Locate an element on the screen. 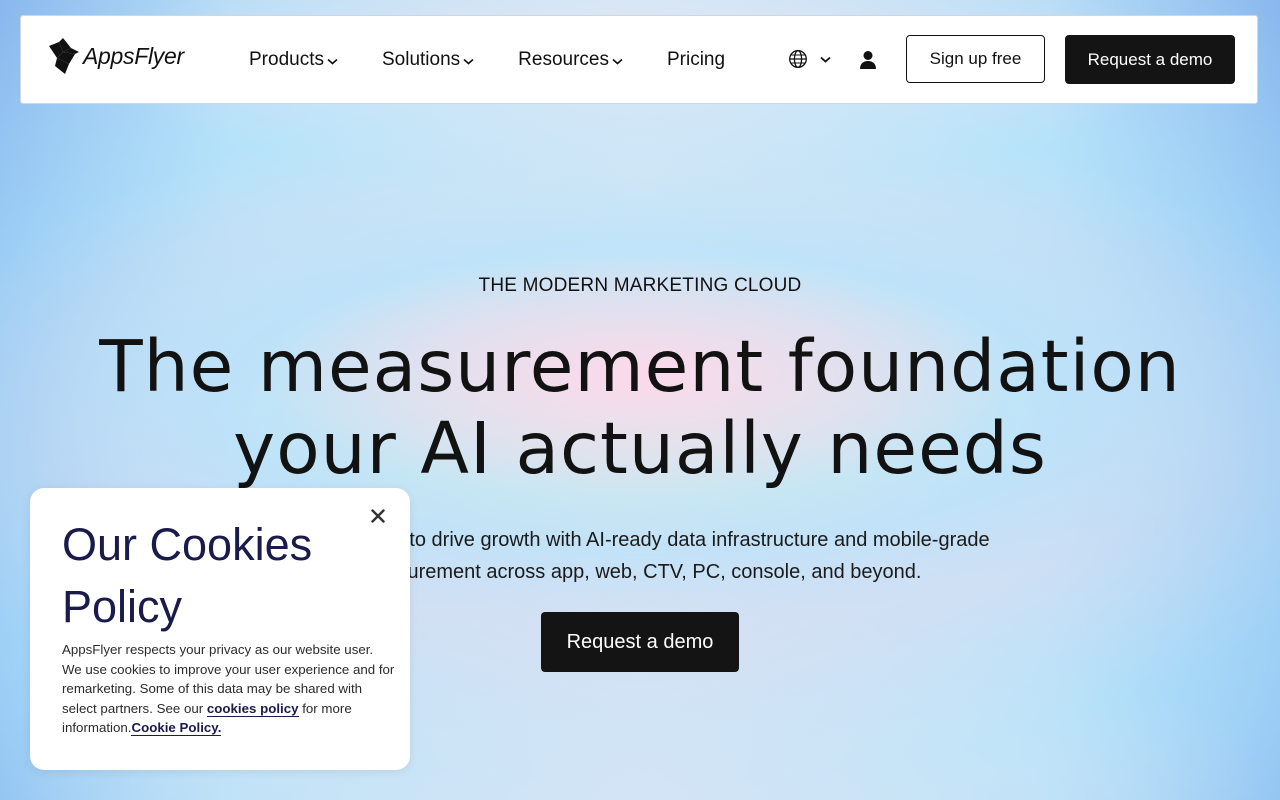 This screenshot has height=800, width=1280. appsflyer-logo: AppsFlyer is located at coordinates (114, 56).